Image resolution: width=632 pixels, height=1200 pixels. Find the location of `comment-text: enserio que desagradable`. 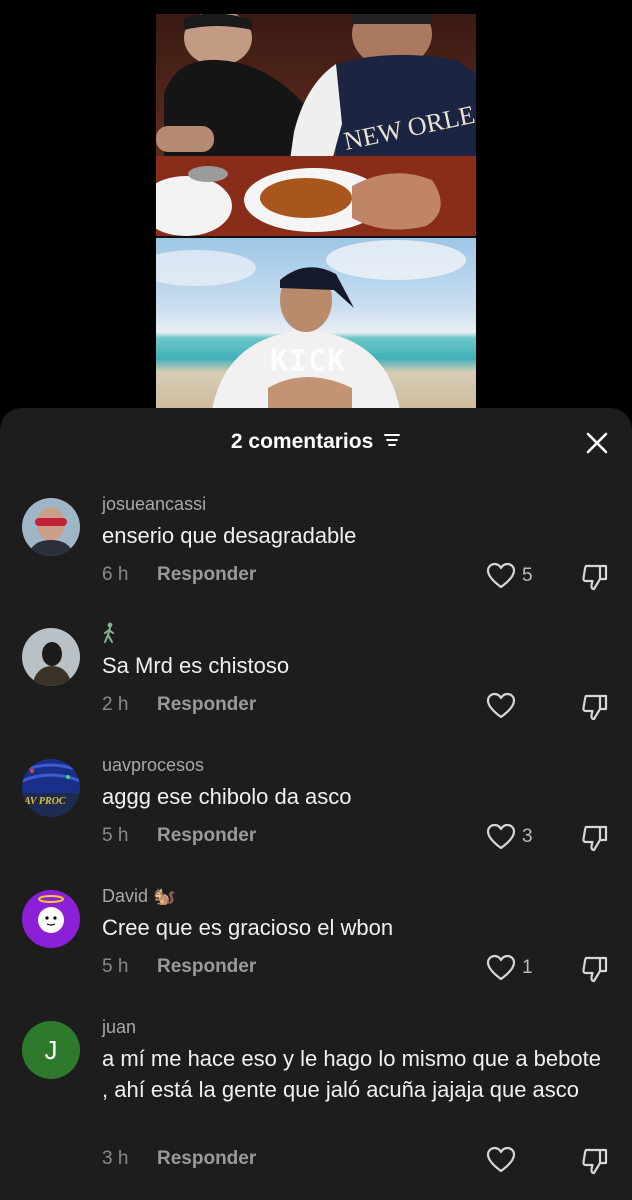

comment-text: enserio que desagradable is located at coordinates (229, 535).